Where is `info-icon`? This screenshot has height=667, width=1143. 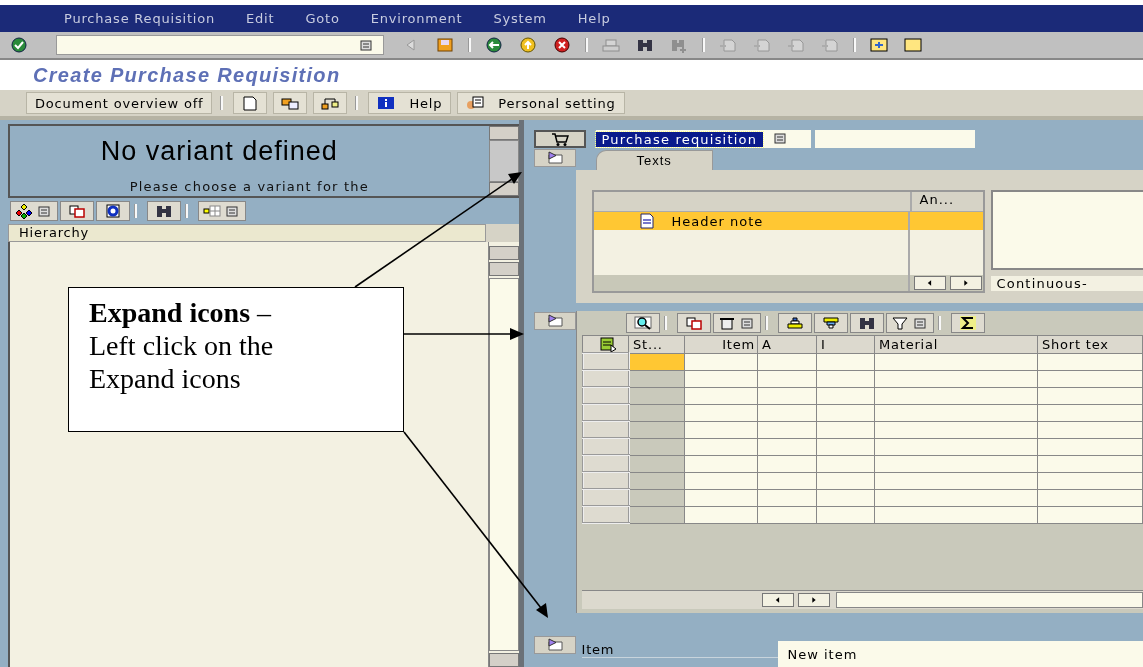
info-icon is located at coordinates (386, 103).